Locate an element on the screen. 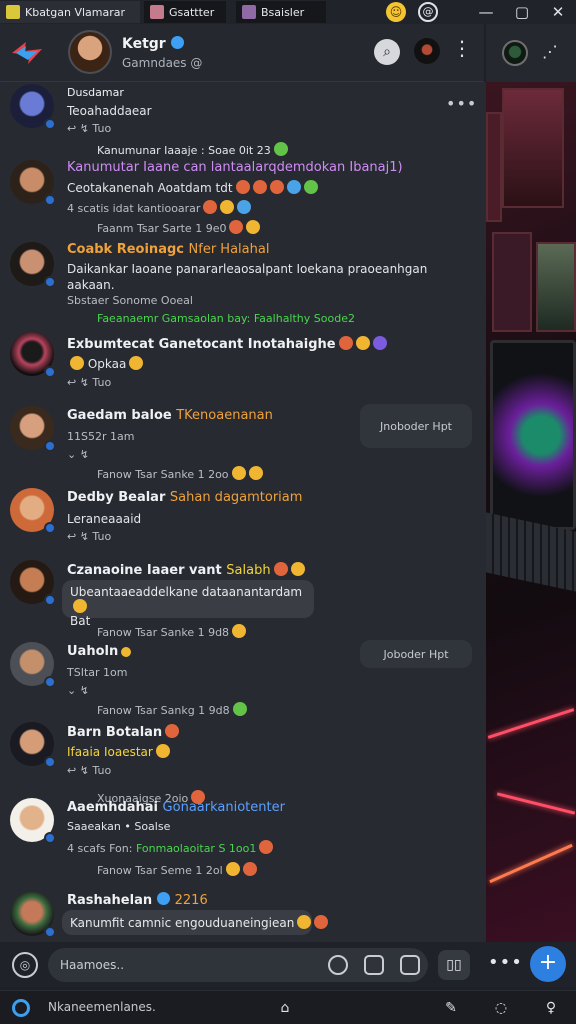 Image resolution: width=576 pixels, height=1024 pixels. message-actions-text: 4 scafs Fon: is located at coordinates (100, 848).